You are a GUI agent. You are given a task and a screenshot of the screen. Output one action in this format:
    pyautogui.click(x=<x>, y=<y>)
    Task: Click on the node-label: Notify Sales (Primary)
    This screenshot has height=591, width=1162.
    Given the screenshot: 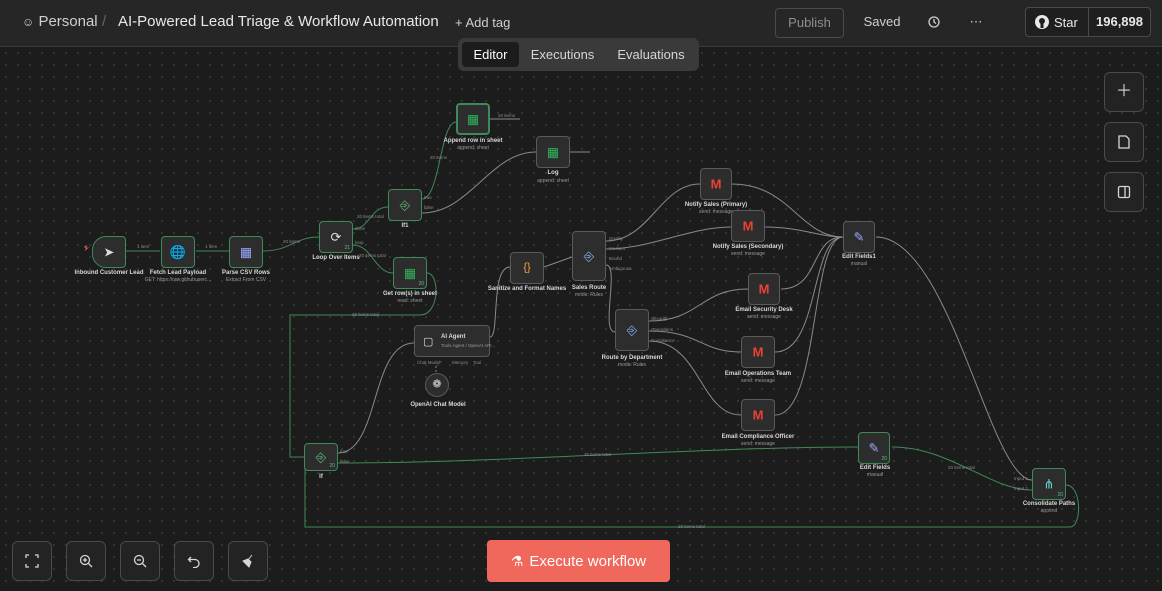 What is the action you would take?
    pyautogui.click(x=716, y=205)
    